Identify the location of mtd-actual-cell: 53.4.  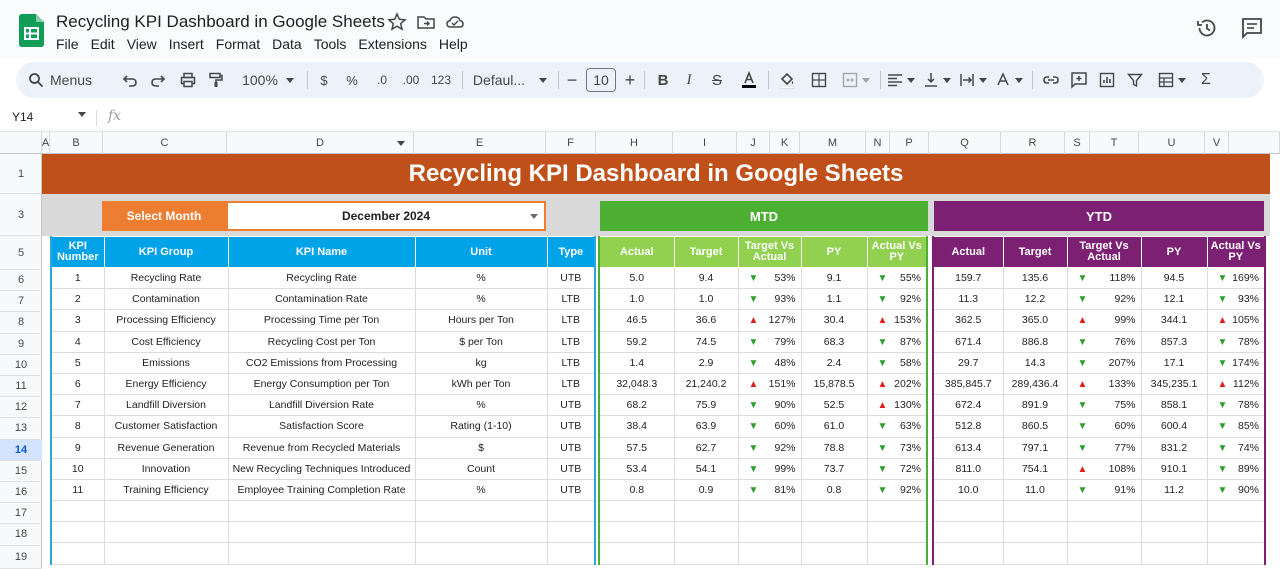
(636, 468).